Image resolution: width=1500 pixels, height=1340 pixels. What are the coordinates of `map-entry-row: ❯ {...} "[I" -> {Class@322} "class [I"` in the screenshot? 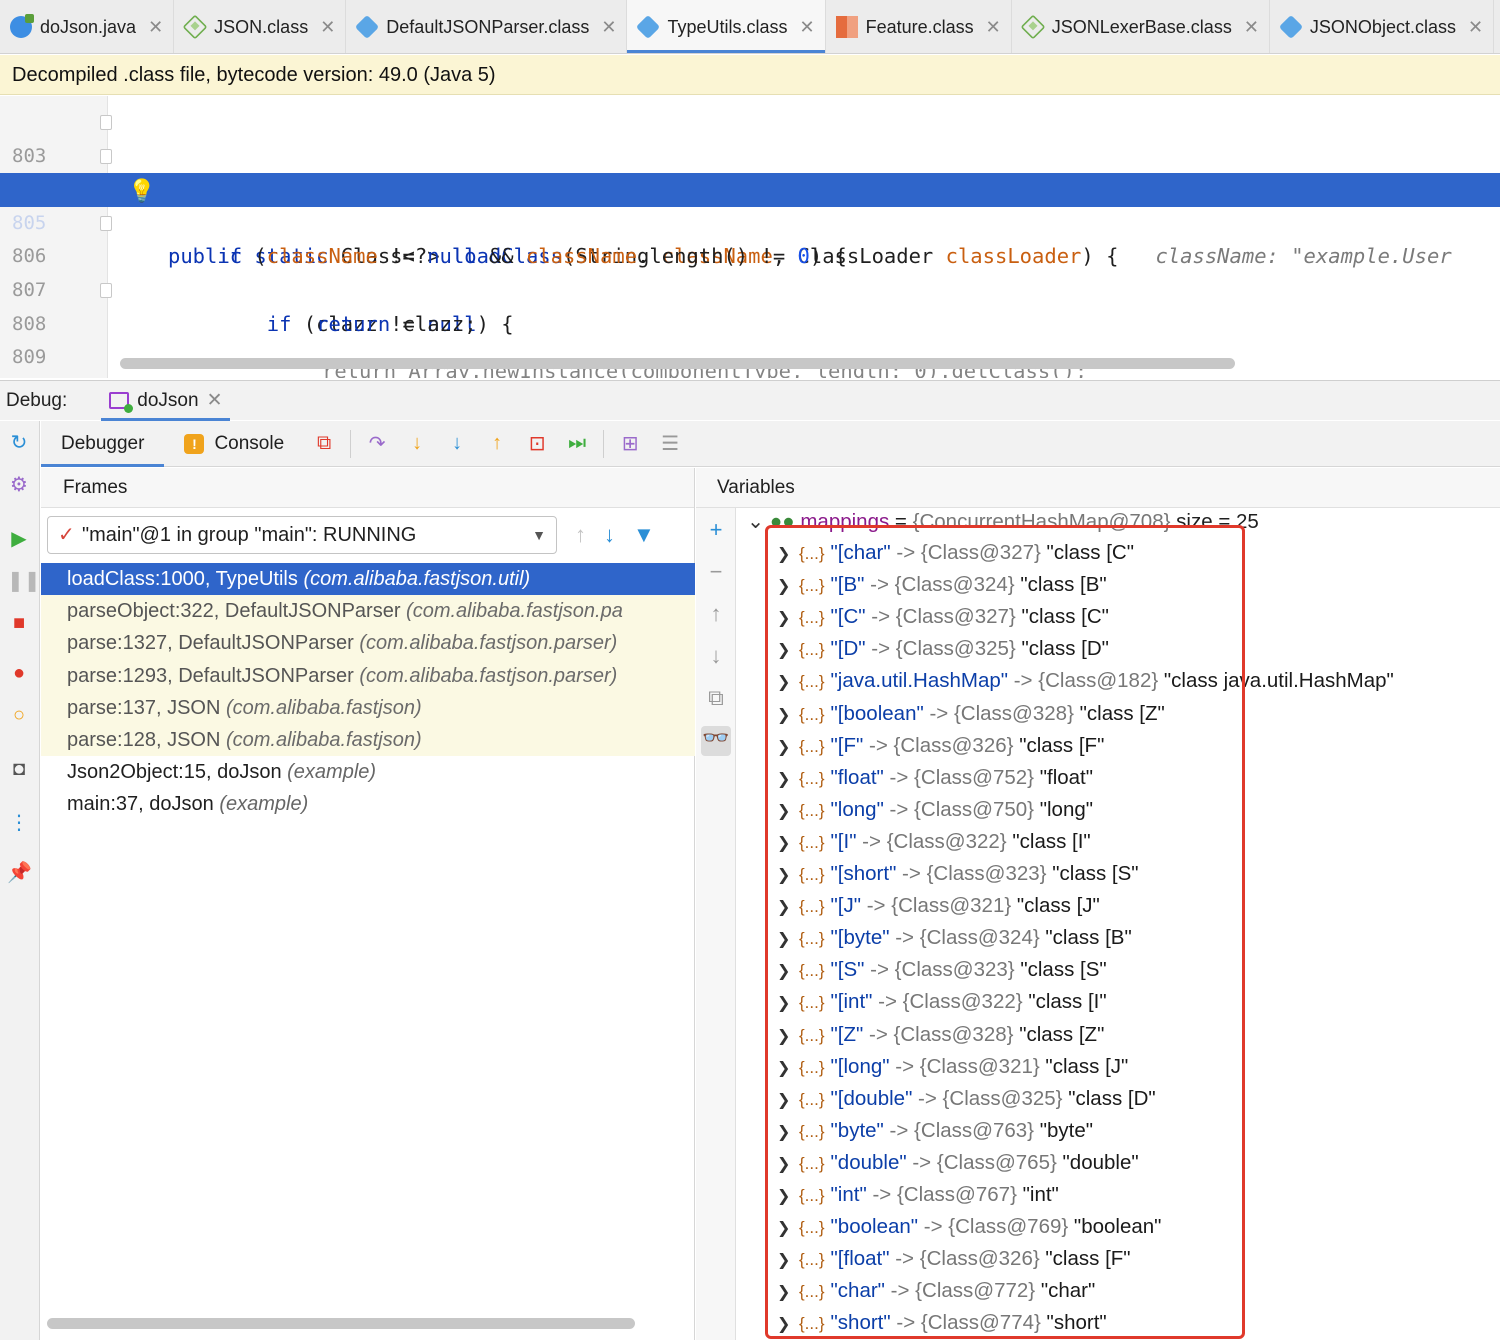 It's located at (934, 842).